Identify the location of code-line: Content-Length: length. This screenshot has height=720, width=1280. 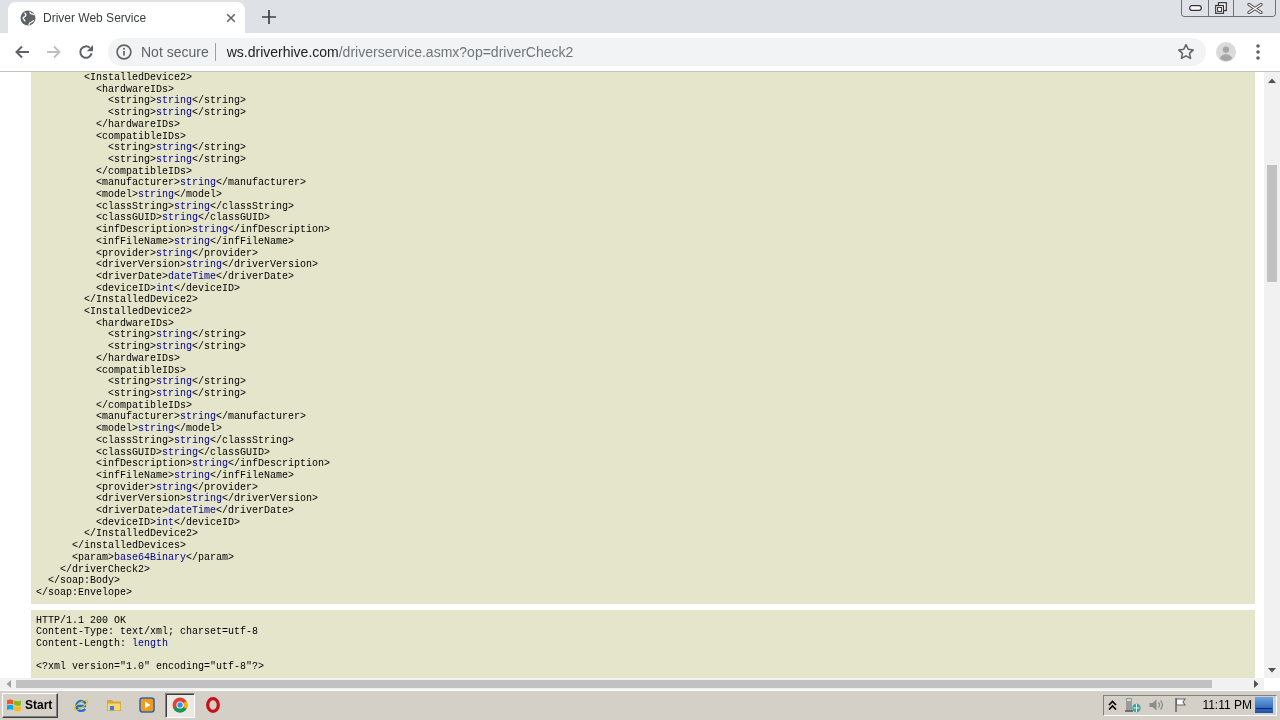
(102, 644).